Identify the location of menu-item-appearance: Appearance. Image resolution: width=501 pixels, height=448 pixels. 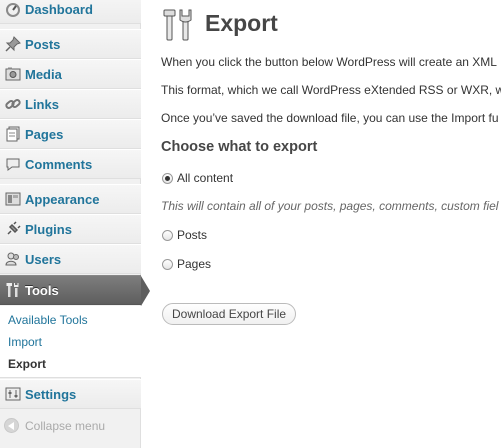
(70, 199).